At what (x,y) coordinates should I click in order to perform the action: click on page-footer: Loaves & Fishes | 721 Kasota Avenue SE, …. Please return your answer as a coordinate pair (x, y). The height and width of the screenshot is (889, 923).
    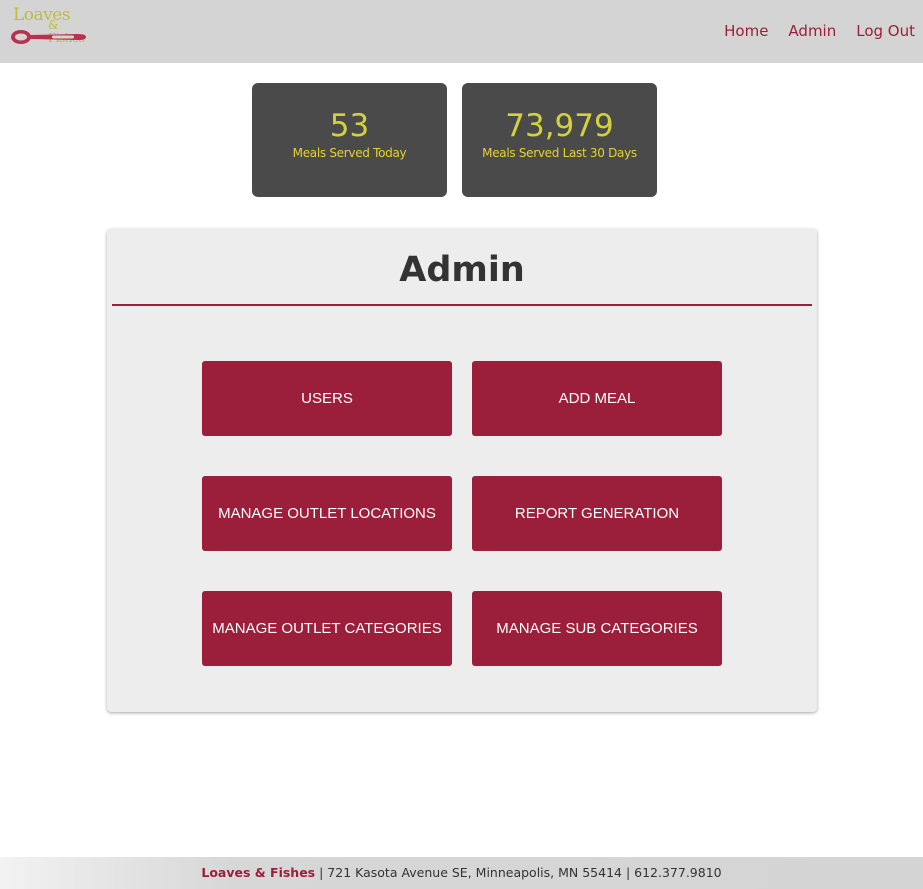
    Looking at the image, I should click on (461, 873).